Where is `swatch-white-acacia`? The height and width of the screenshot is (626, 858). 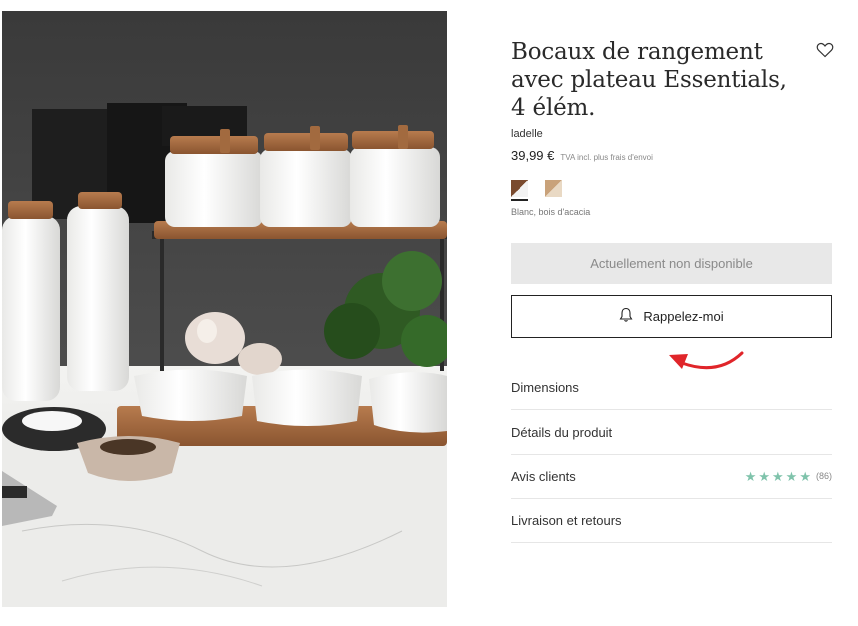 swatch-white-acacia is located at coordinates (519, 190).